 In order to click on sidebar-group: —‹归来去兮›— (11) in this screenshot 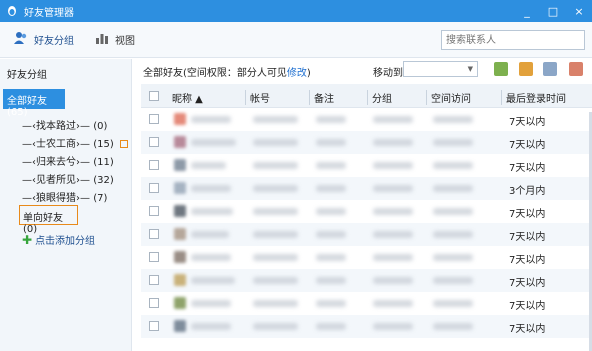, I will do `click(68, 160)`.